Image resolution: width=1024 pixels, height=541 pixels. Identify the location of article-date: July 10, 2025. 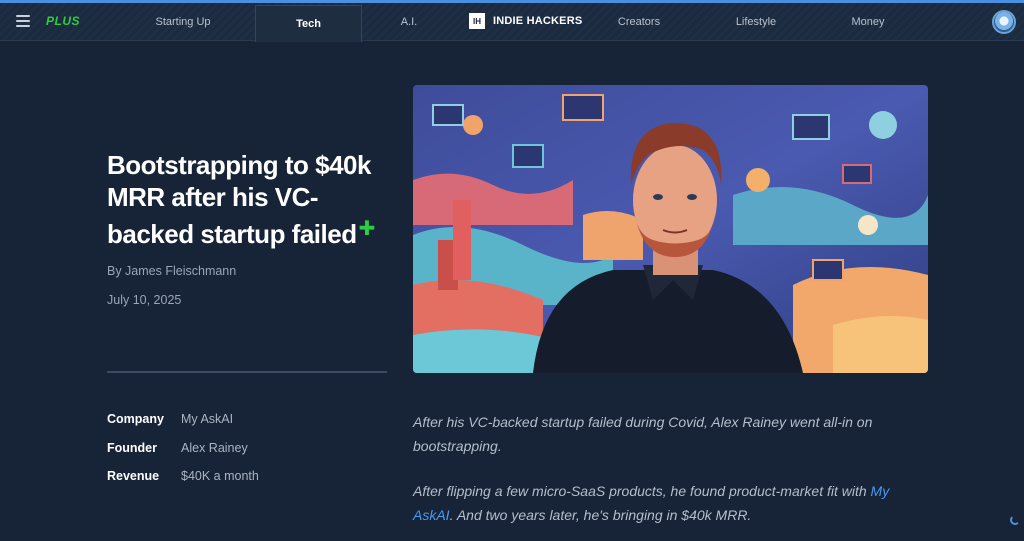
(144, 300).